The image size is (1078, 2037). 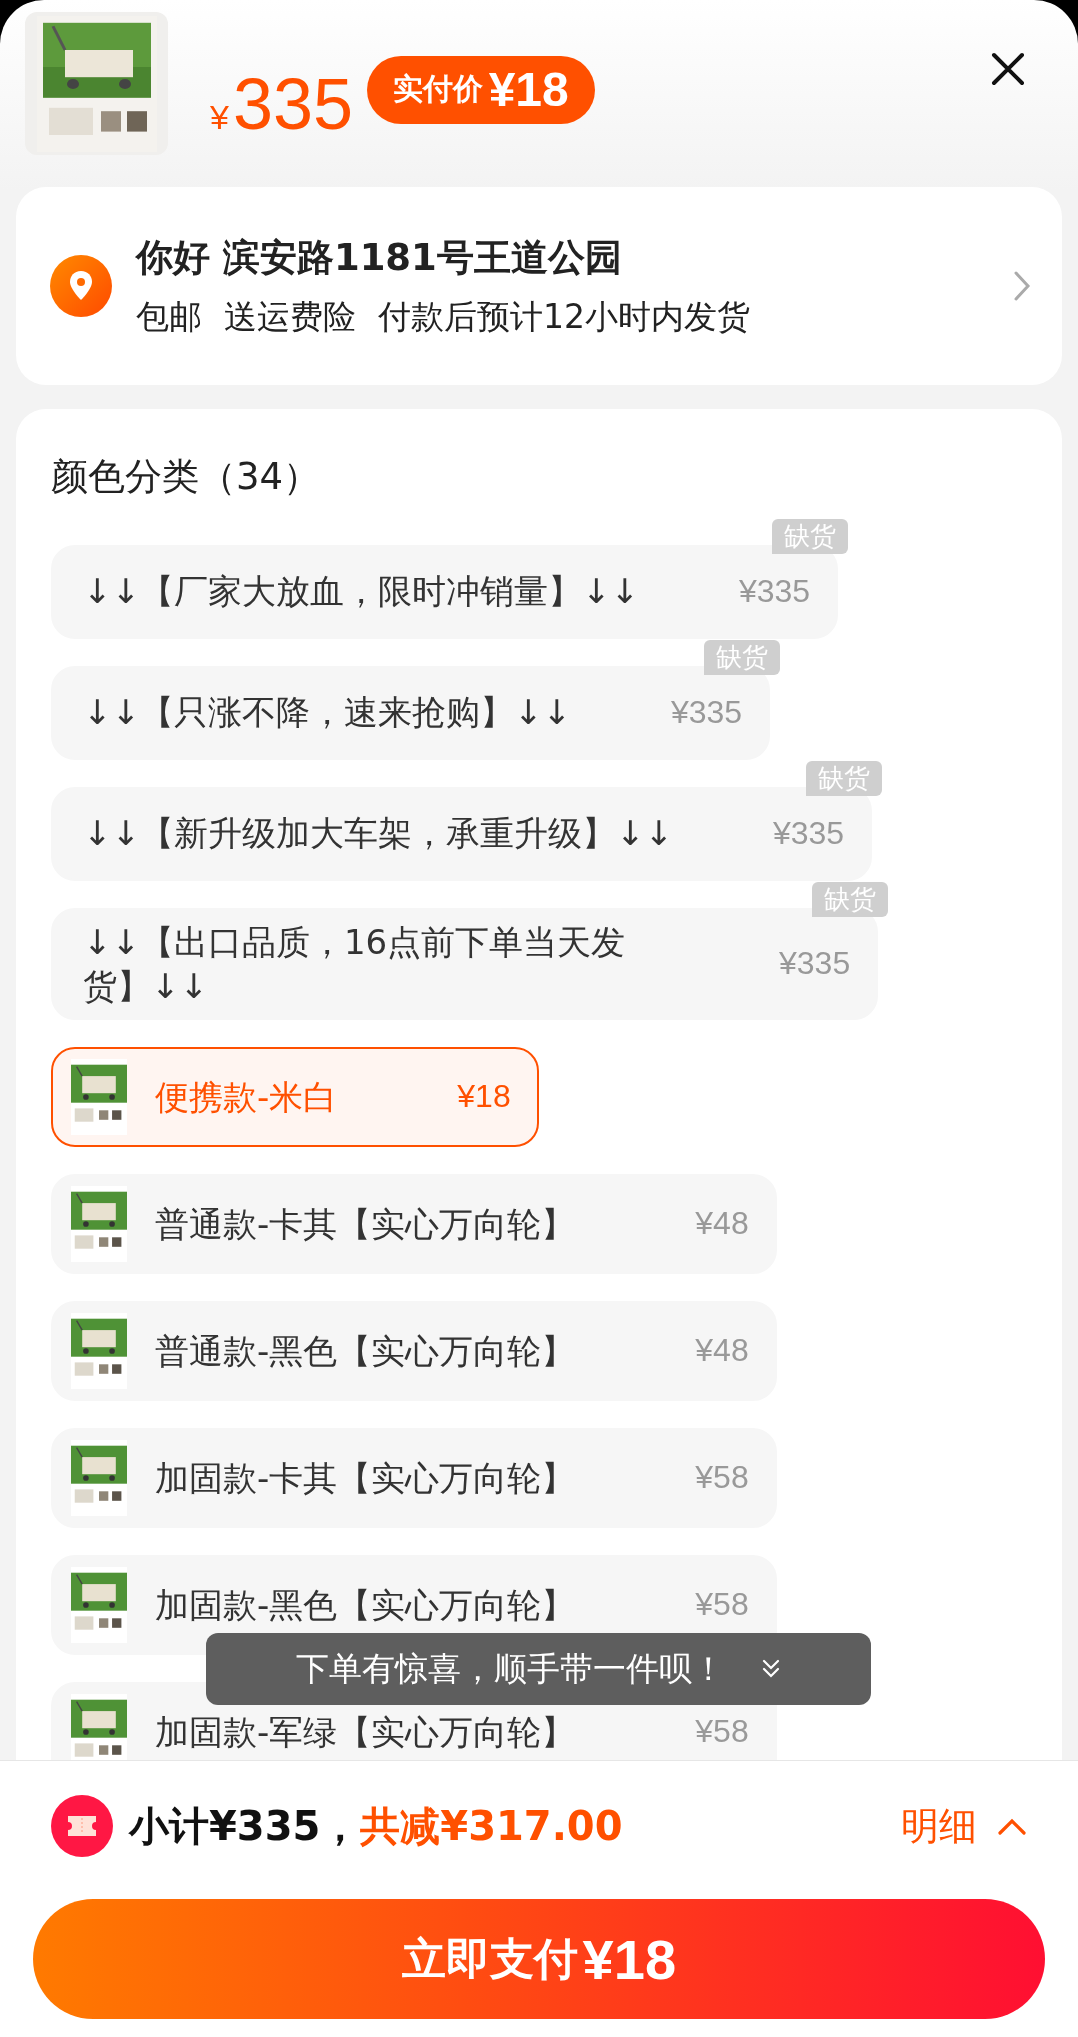 What do you see at coordinates (327, 713) in the screenshot?
I see `option-label: ↓↓【只涨不降，速来抢购】↓↓` at bounding box center [327, 713].